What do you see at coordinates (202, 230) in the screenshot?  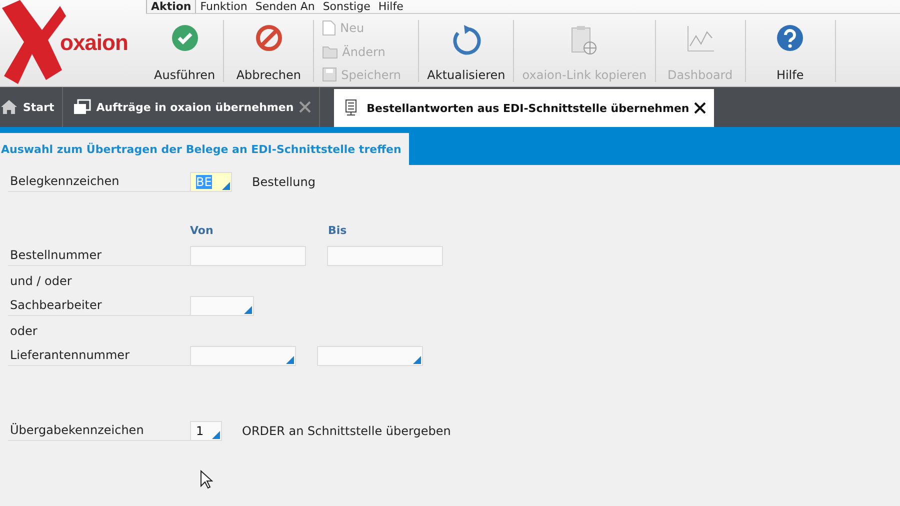 I see `column-header: Von` at bounding box center [202, 230].